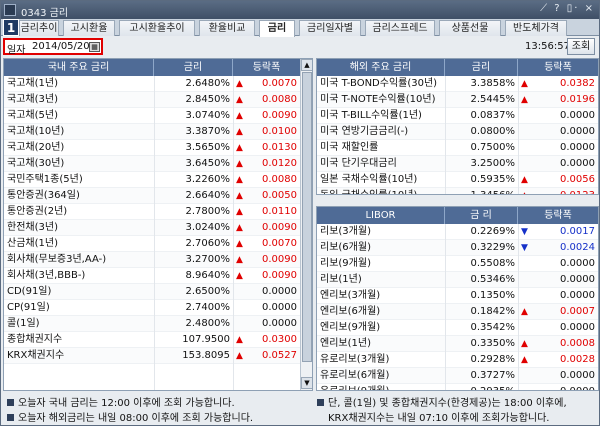  What do you see at coordinates (208, 163) in the screenshot?
I see `rate-value: 3.6450%` at bounding box center [208, 163].